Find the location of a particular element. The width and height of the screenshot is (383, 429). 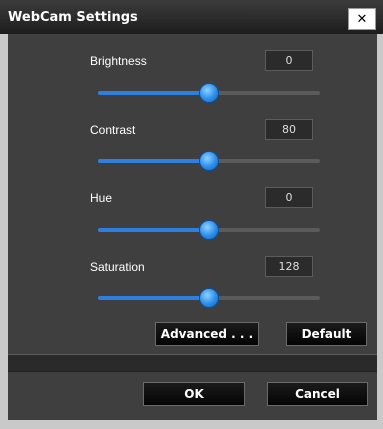

cancel-button: Cancel is located at coordinates (317, 394).